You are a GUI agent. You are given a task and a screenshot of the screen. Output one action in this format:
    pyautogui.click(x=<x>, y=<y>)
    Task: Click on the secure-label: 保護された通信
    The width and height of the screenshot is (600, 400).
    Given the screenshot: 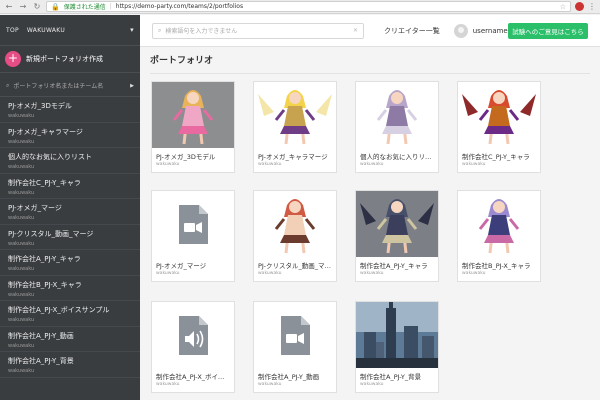 What is the action you would take?
    pyautogui.click(x=84, y=7)
    